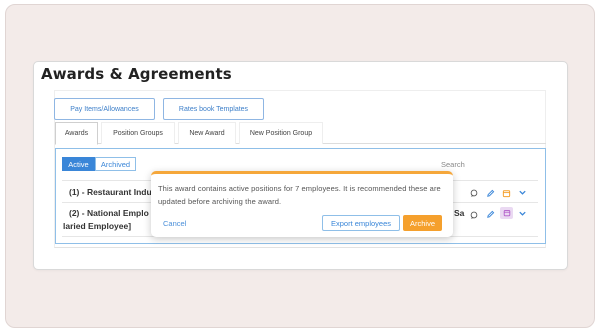 This screenshot has height=332, width=600. I want to click on rates-book-templates-button: Rates book Templates, so click(213, 109).